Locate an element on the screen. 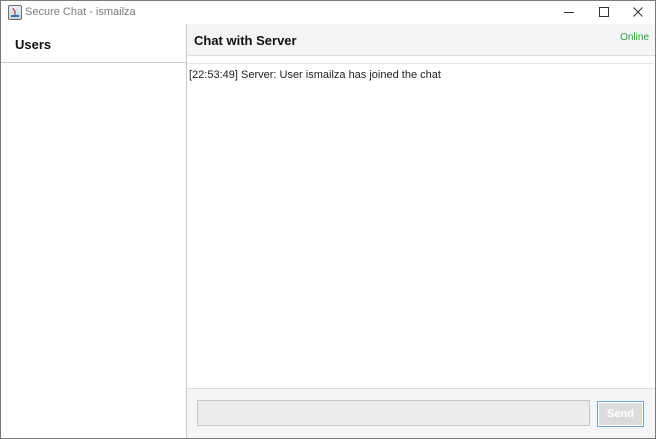  close-icon is located at coordinates (638, 12).